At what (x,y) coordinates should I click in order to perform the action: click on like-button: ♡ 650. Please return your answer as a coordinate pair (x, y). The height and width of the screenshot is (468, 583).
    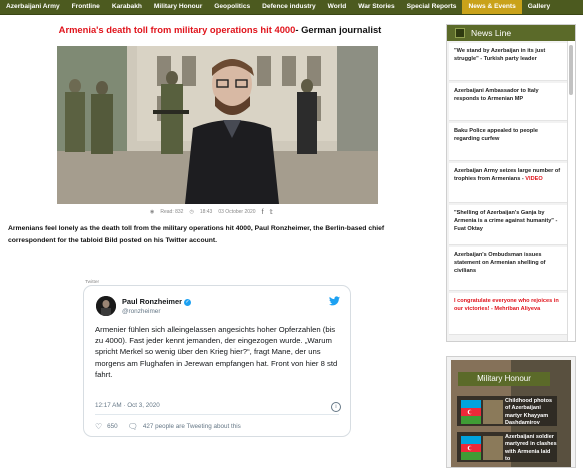
    Looking at the image, I should click on (106, 426).